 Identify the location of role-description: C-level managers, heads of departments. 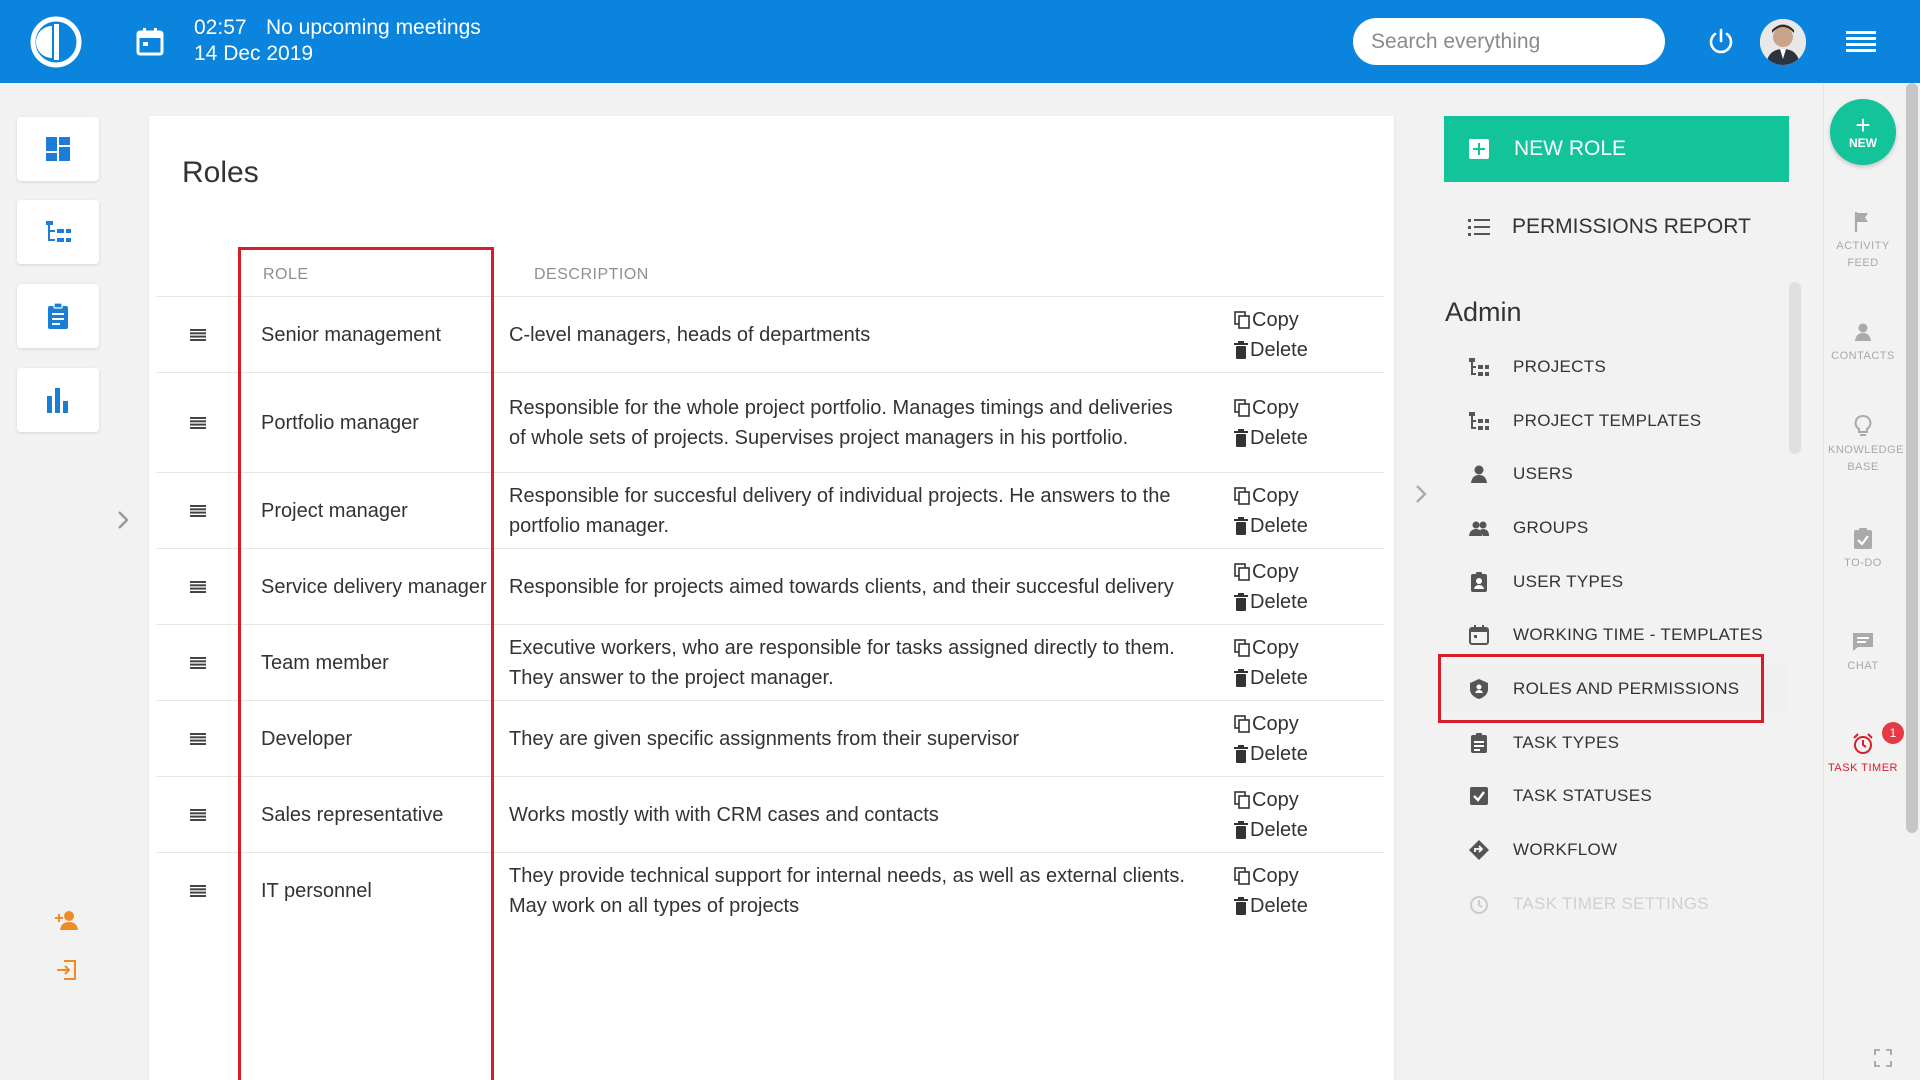
(690, 334).